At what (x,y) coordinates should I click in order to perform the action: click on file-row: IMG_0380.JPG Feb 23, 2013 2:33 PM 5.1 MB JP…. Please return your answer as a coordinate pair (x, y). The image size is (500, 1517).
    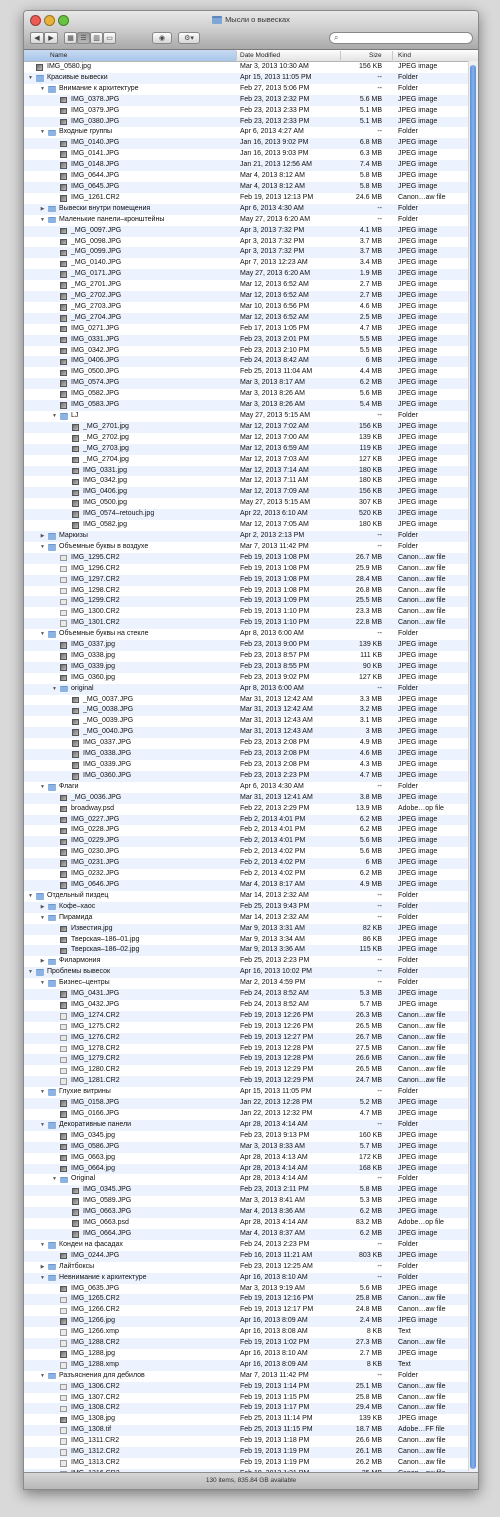
    Looking at the image, I should click on (251, 122).